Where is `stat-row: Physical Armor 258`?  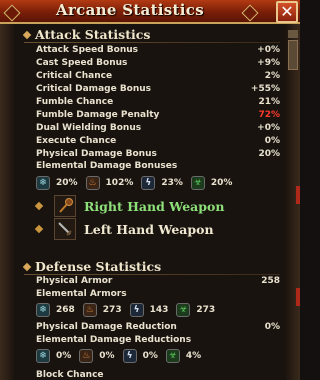 stat-row: Physical Armor 258 is located at coordinates (158, 281).